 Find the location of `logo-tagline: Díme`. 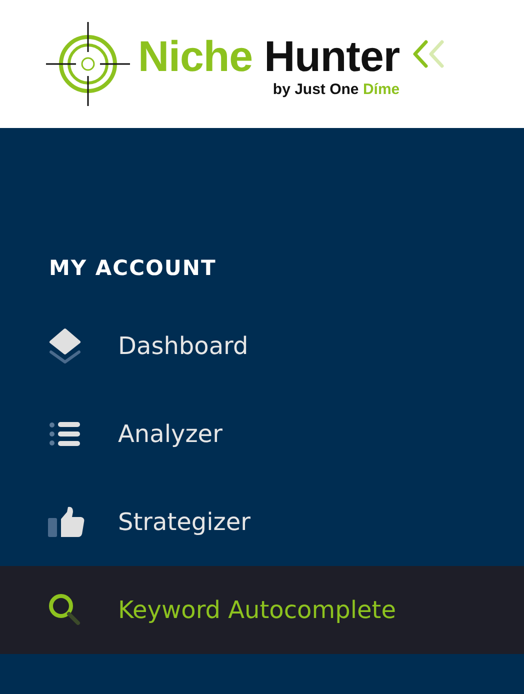

logo-tagline: Díme is located at coordinates (381, 89).